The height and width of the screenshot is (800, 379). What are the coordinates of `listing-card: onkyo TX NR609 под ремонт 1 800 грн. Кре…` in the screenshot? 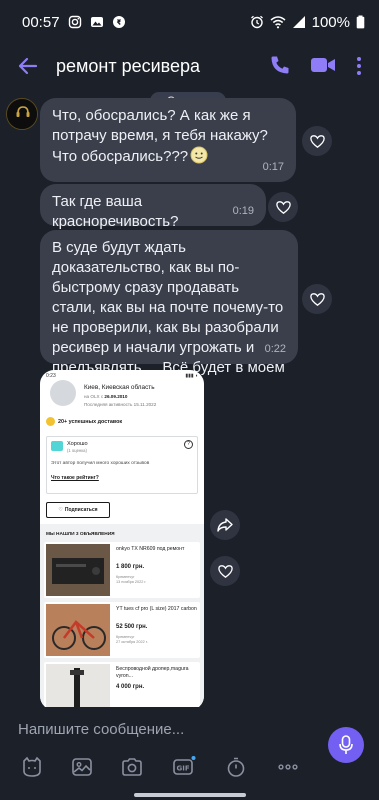 It's located at (122, 570).